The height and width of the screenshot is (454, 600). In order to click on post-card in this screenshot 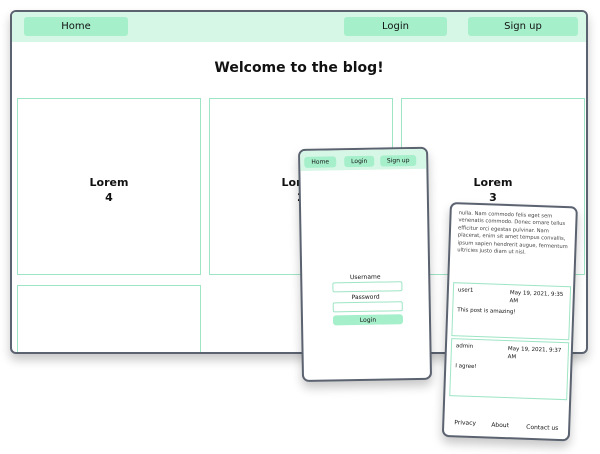, I will do `click(109, 318)`.